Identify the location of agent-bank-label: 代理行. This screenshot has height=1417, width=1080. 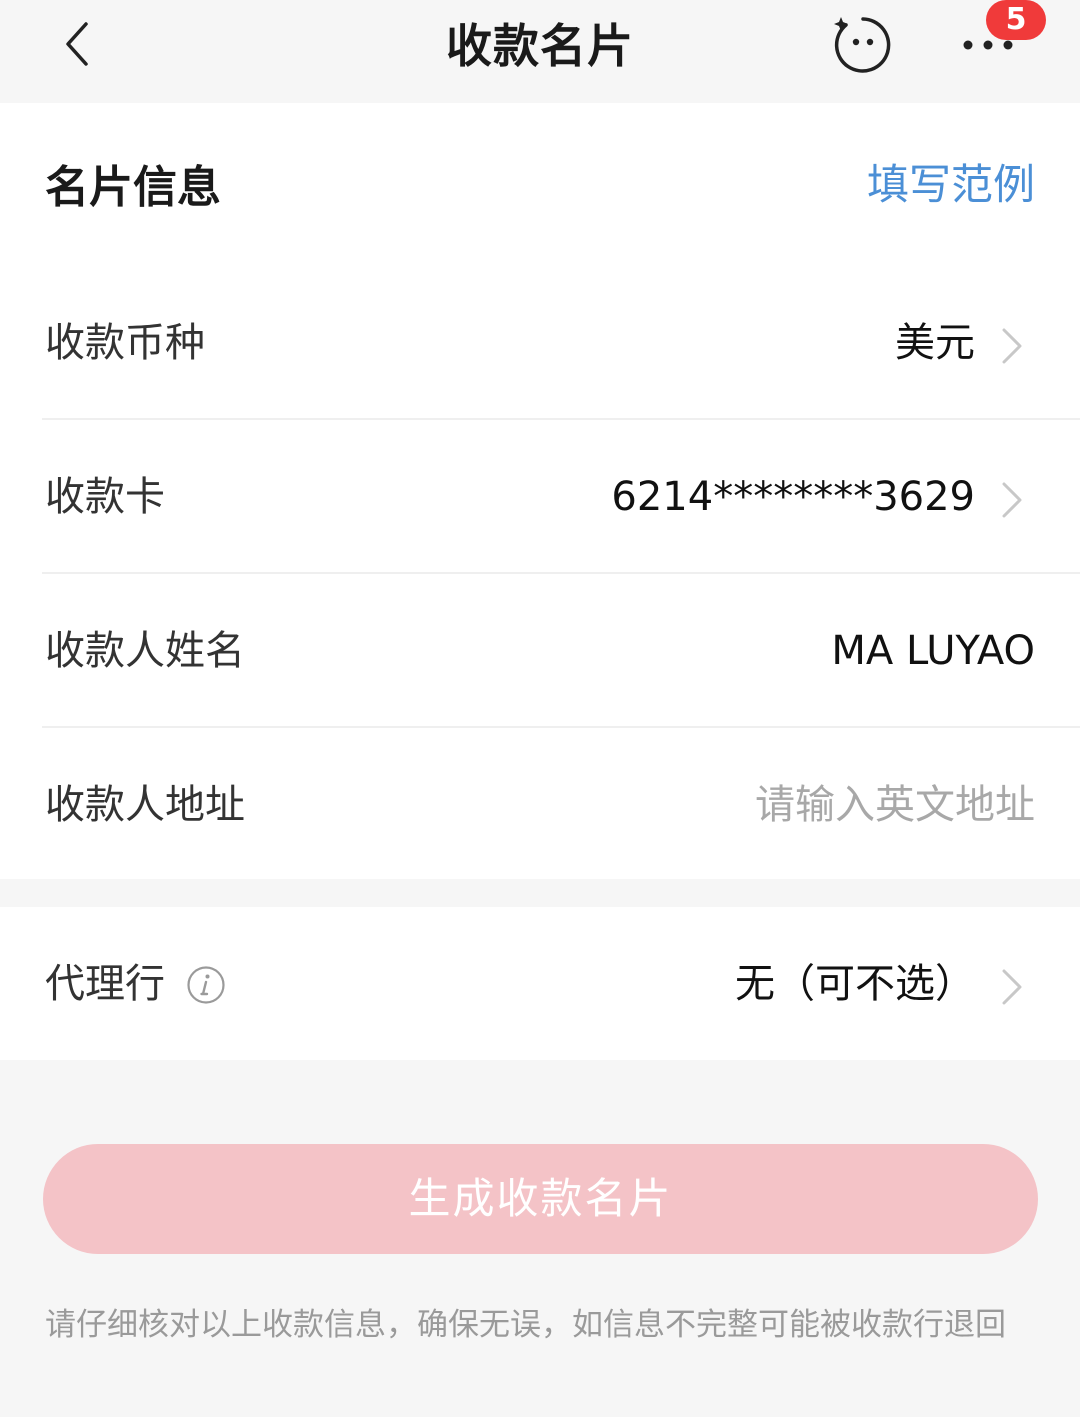
(105, 984).